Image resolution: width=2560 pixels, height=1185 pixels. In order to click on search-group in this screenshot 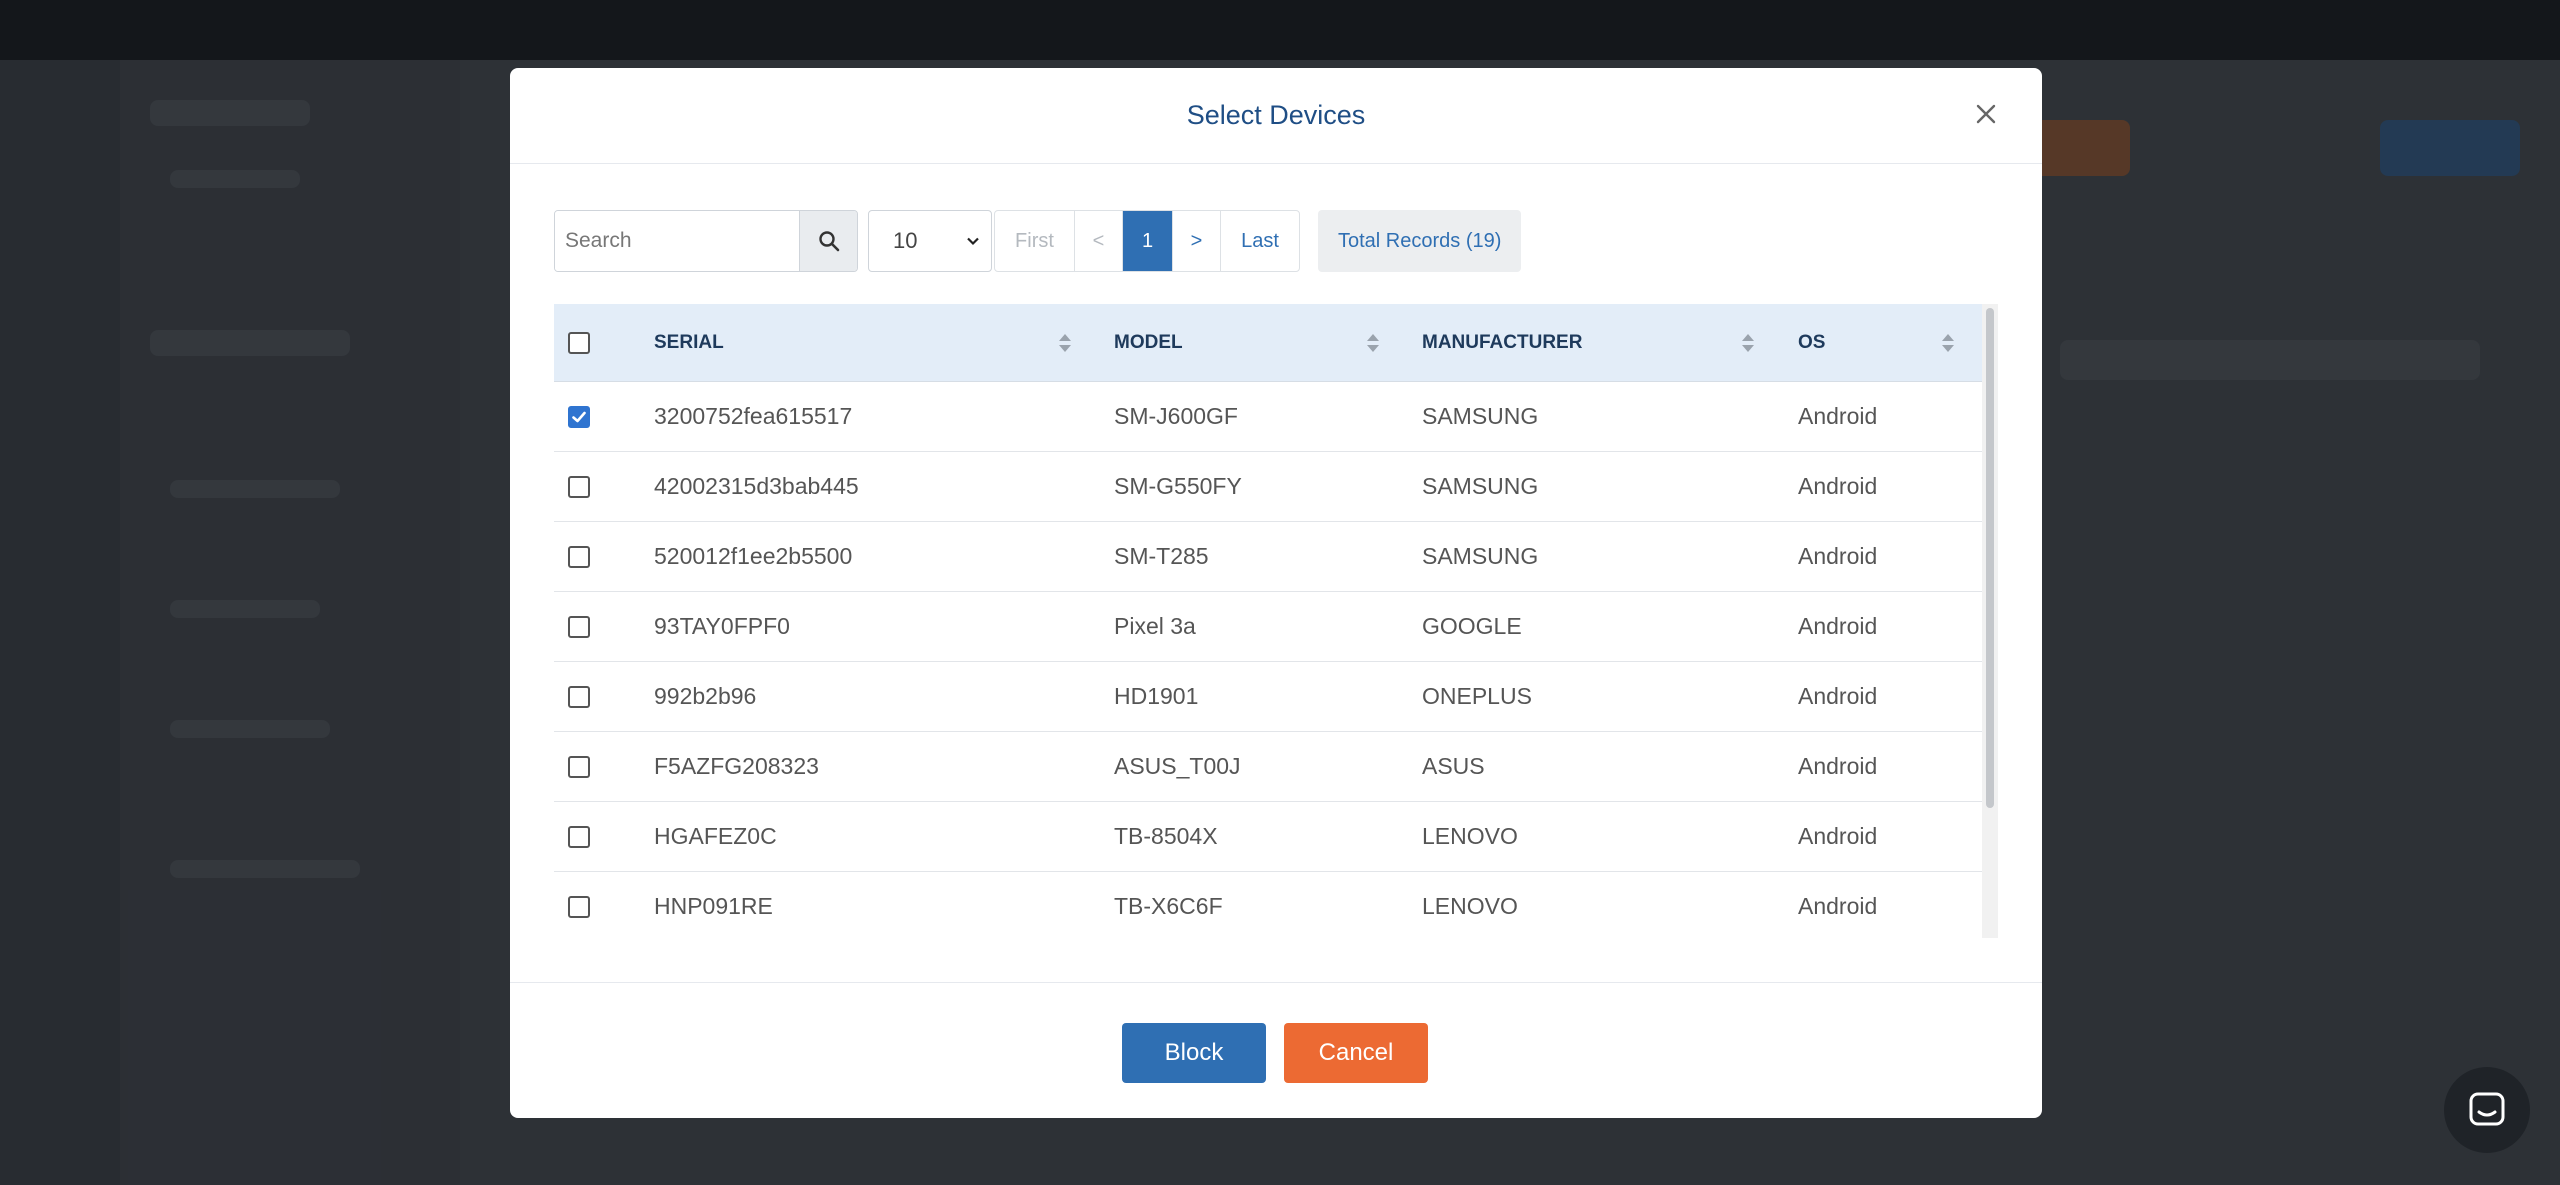, I will do `click(706, 241)`.